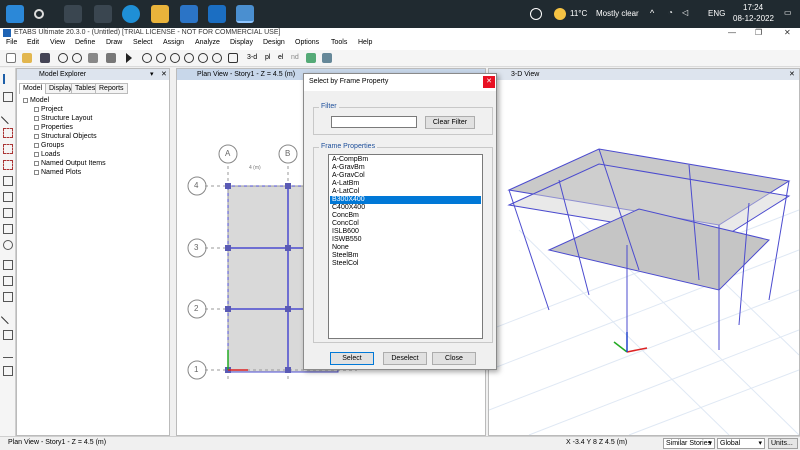 Image resolution: width=800 pixels, height=450 pixels. Describe the element at coordinates (129, 58) in the screenshot. I see `run-analysis-icon` at that location.